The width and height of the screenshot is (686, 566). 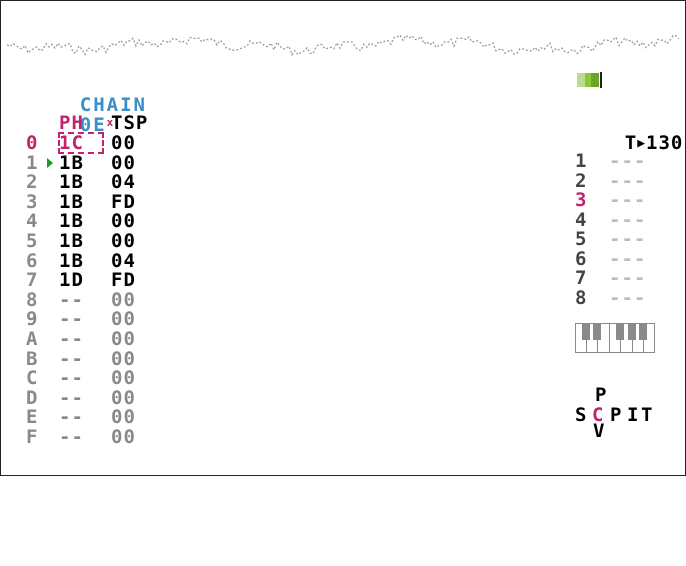 What do you see at coordinates (610, 220) in the screenshot?
I see `track-status-row: 4 ---` at bounding box center [610, 220].